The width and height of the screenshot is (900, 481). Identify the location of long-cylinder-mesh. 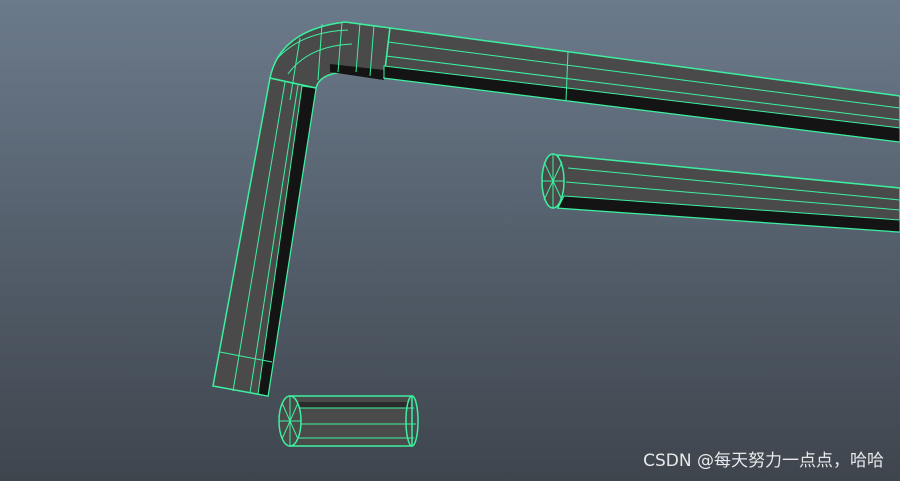
(720, 193).